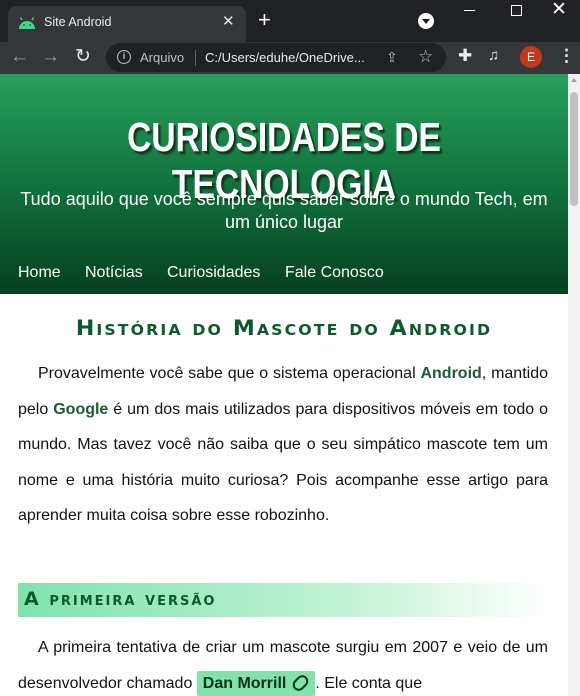 The height and width of the screenshot is (696, 580). I want to click on address-bar: i Arquivo C:/Users/eduhe/OneDrive... ⇪ ☆, so click(276, 57).